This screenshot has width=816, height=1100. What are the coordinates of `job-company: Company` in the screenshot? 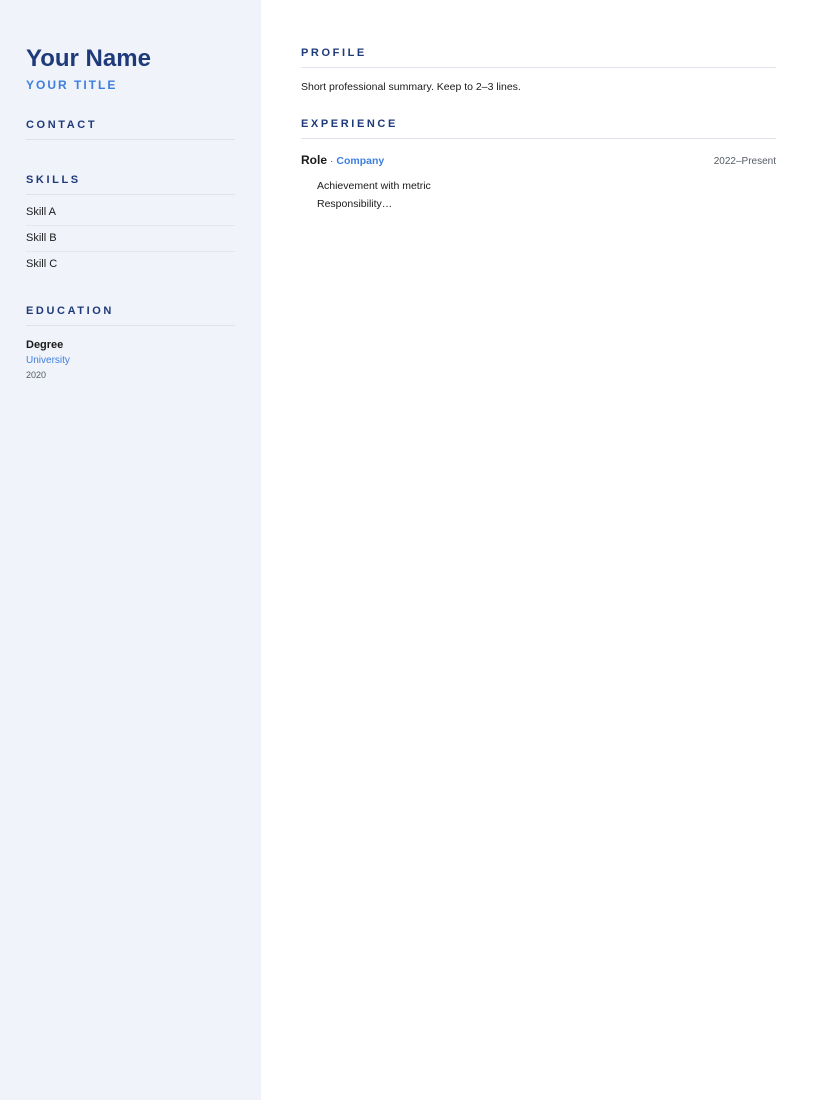 It's located at (360, 161).